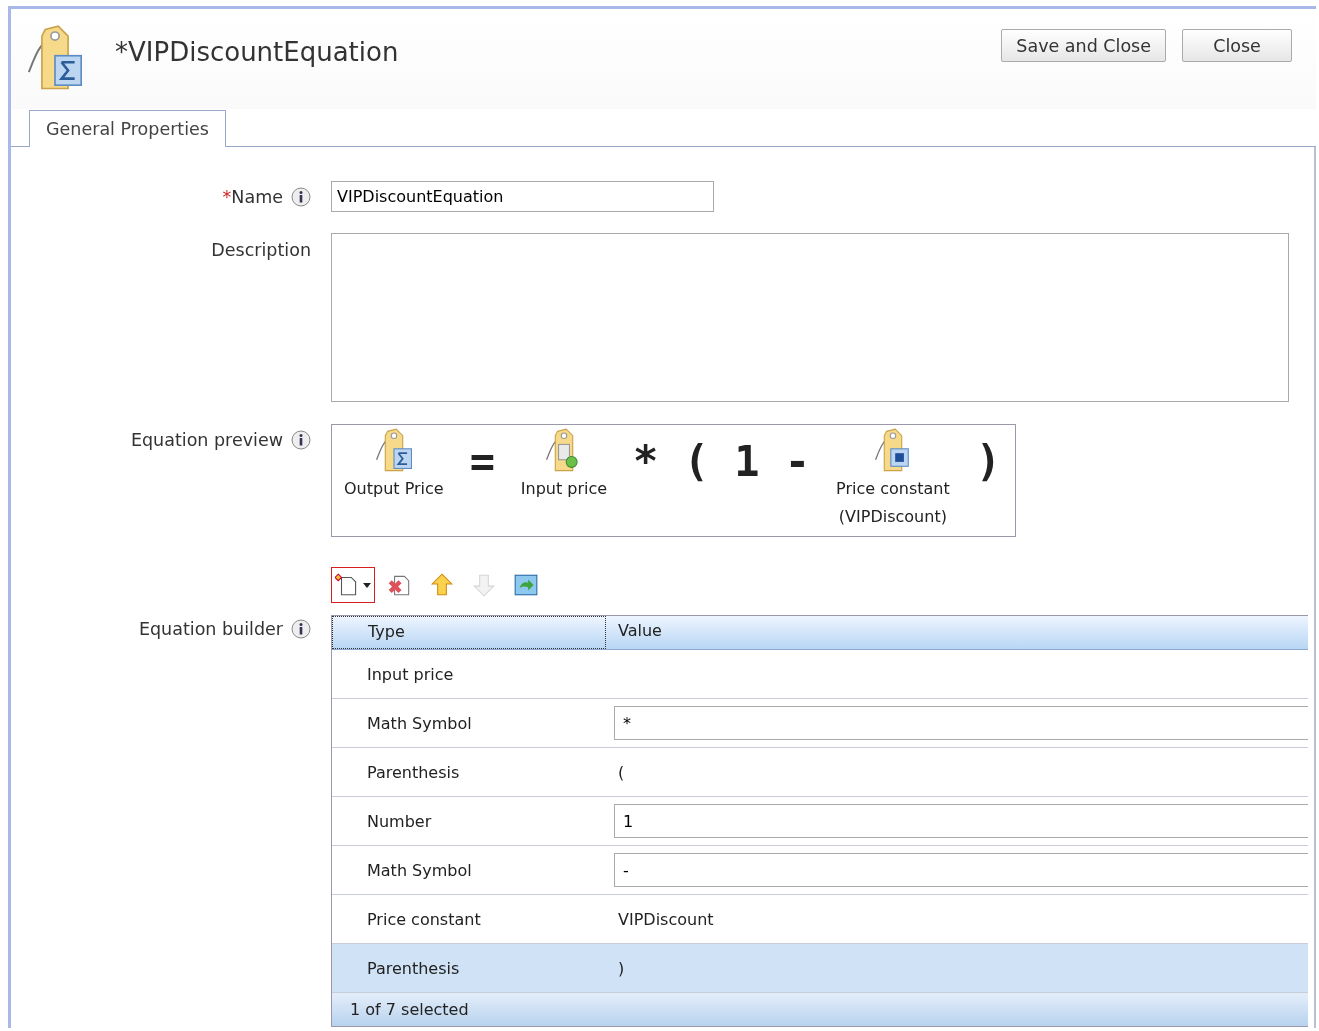 Image resolution: width=1319 pixels, height=1031 pixels. I want to click on field-label: Name, so click(257, 196).